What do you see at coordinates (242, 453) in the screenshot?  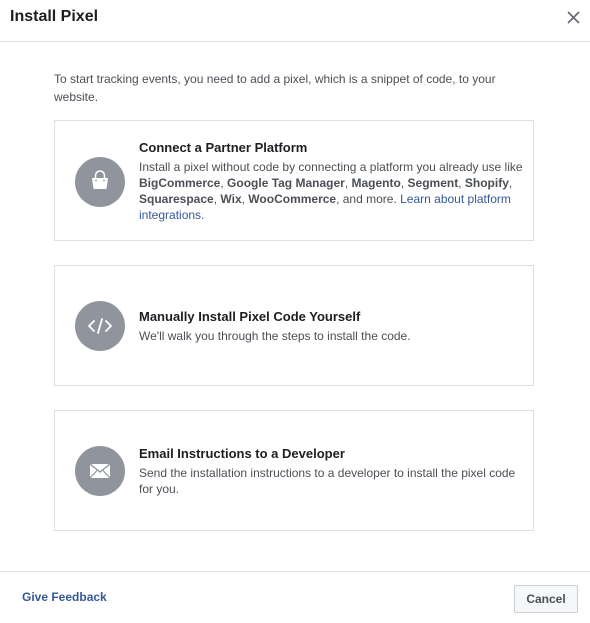 I see `option-title: Email Instructions to a Developer` at bounding box center [242, 453].